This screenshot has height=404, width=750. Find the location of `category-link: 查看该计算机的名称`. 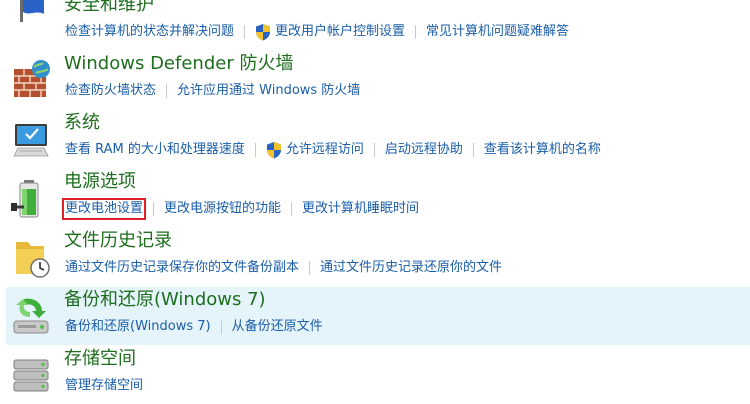

category-link: 查看该计算机的名称 is located at coordinates (542, 150).